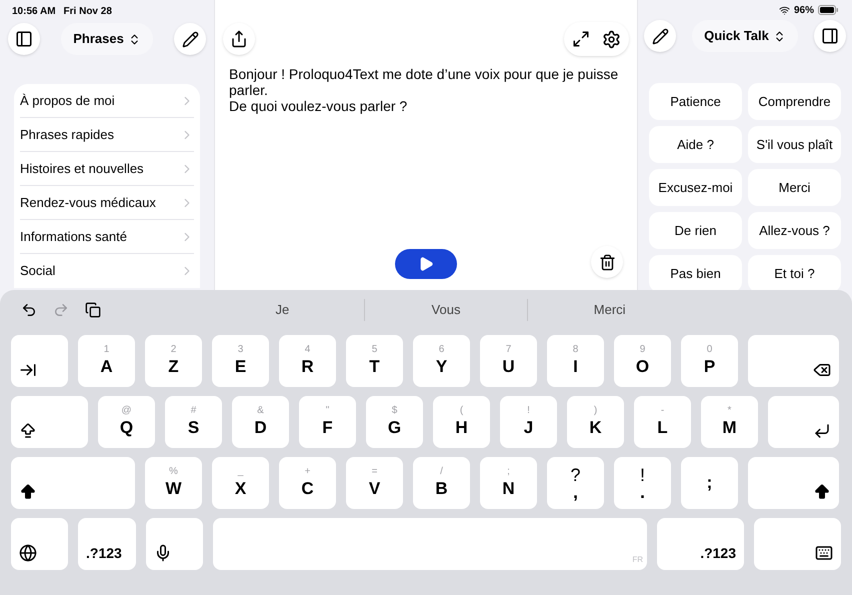 Image resolution: width=852 pixels, height=595 pixels. What do you see at coordinates (822, 431) in the screenshot?
I see `return-icon` at bounding box center [822, 431].